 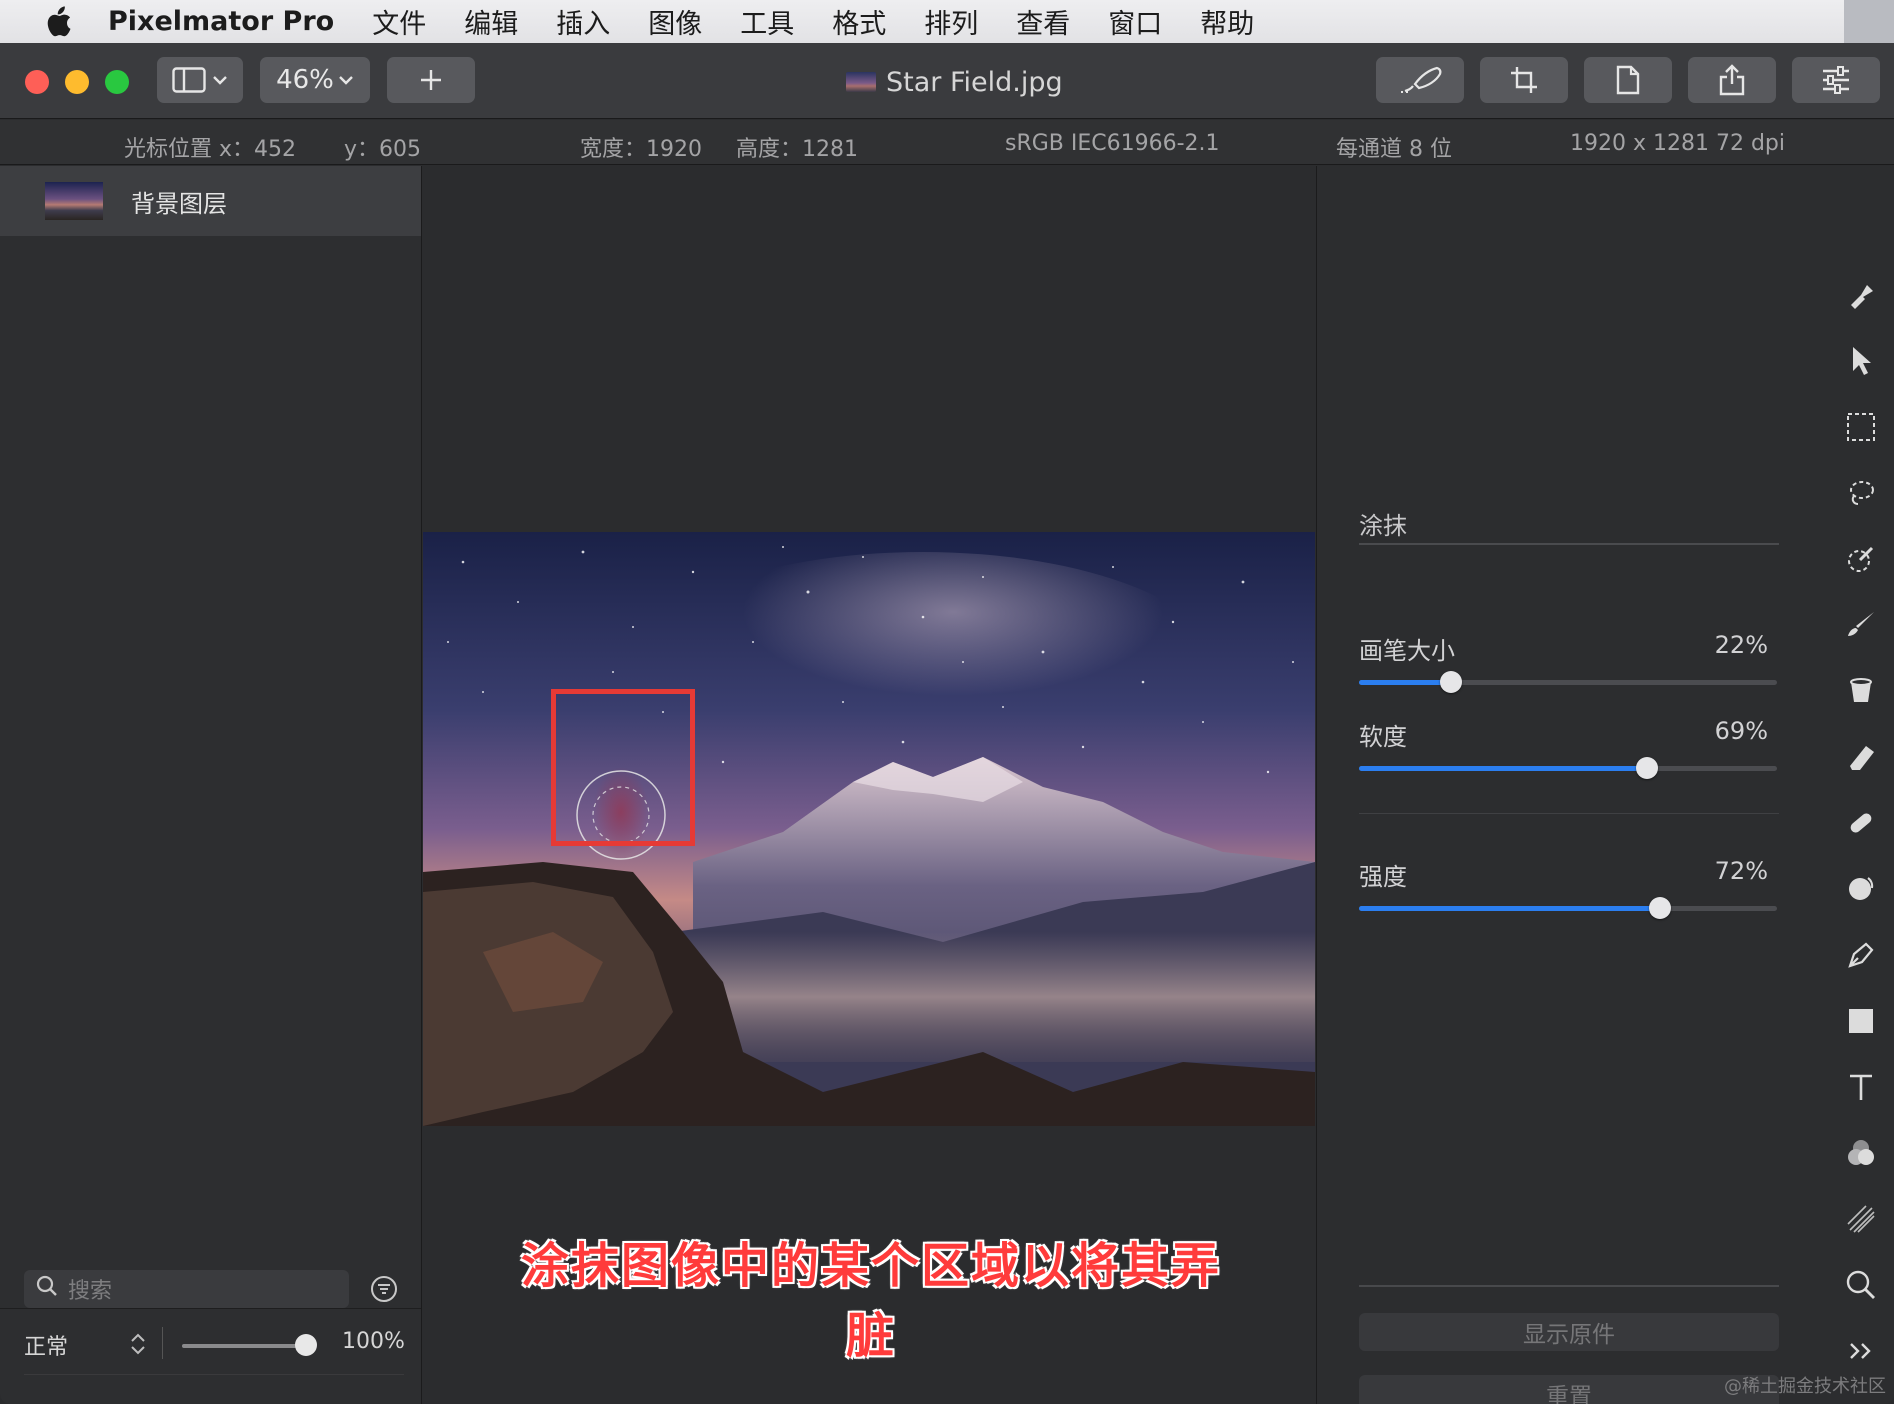 I want to click on up-down-arrows-icon, so click(x=138, y=1344).